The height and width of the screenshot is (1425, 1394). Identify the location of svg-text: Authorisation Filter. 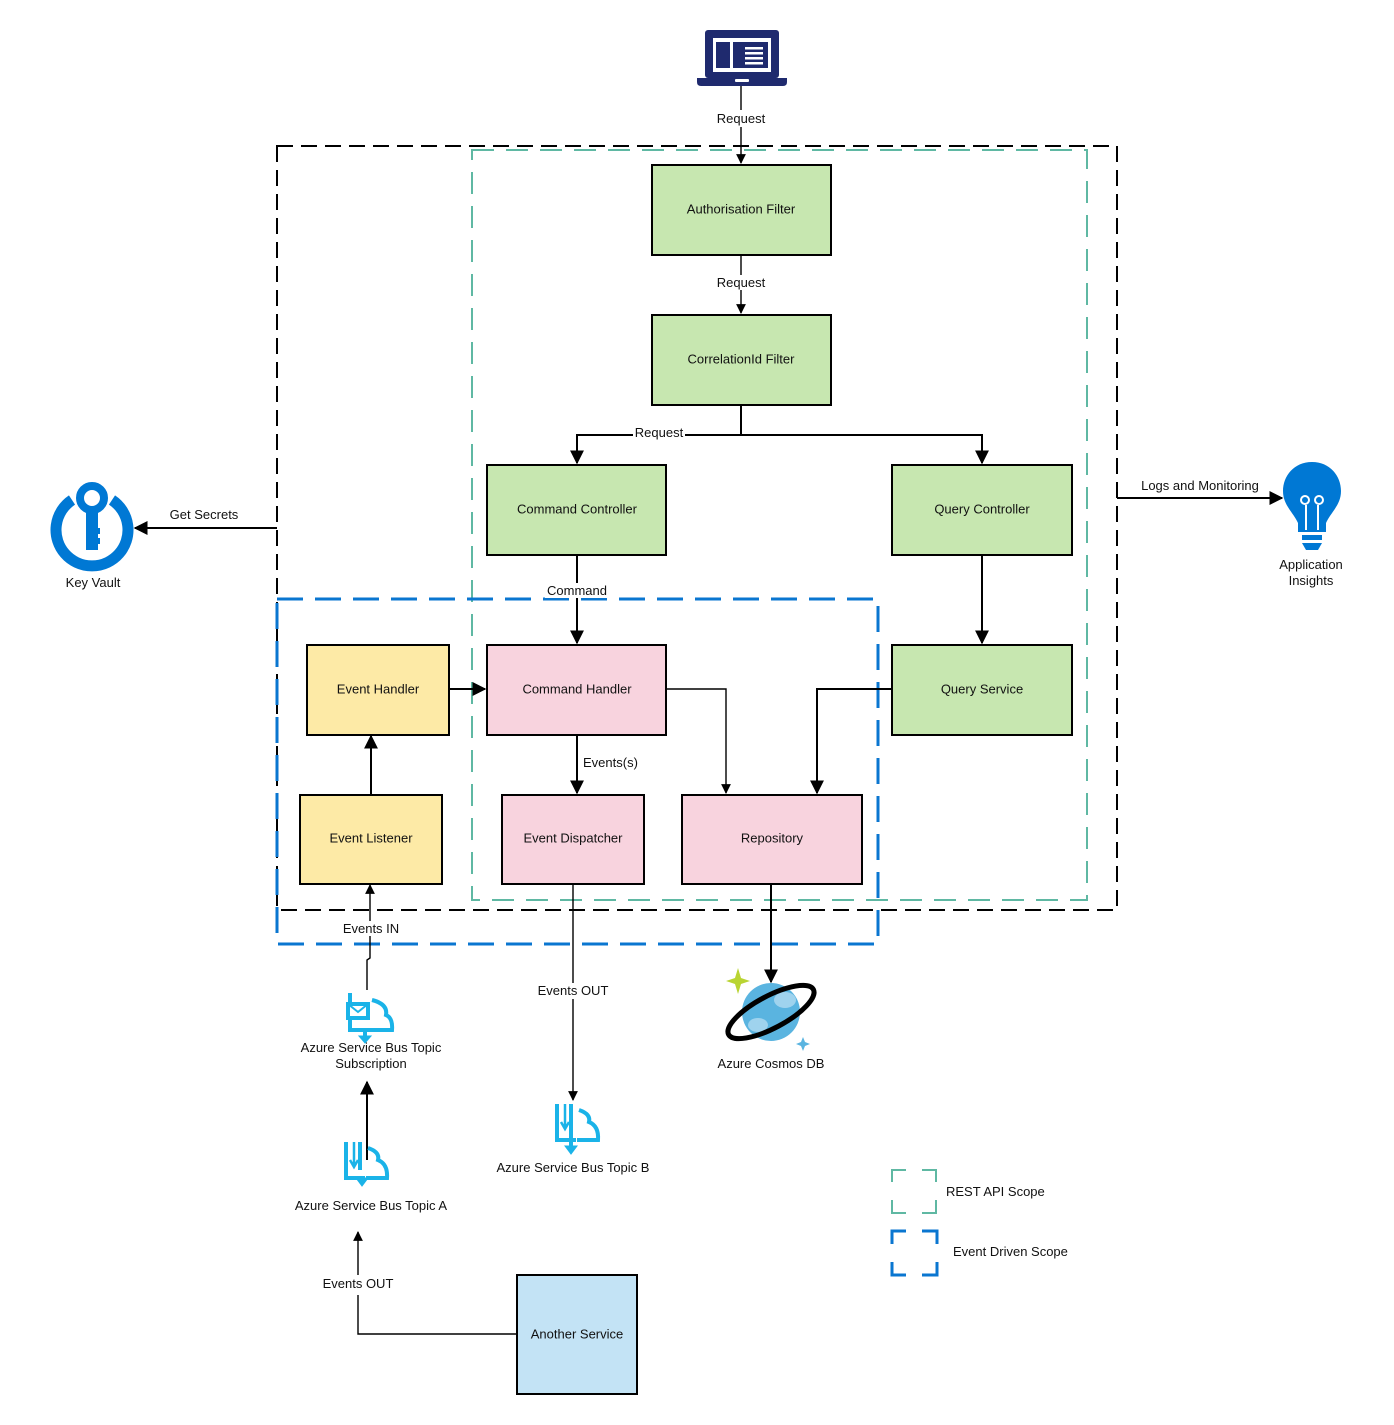
(741, 208).